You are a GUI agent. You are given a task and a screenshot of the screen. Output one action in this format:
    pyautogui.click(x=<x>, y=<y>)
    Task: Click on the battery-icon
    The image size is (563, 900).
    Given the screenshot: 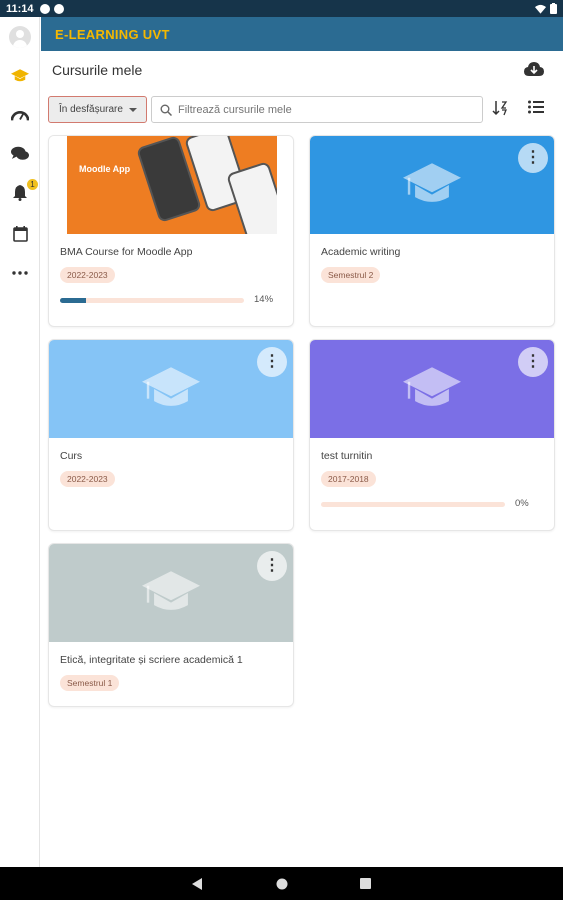 What is the action you would take?
    pyautogui.click(x=553, y=8)
    